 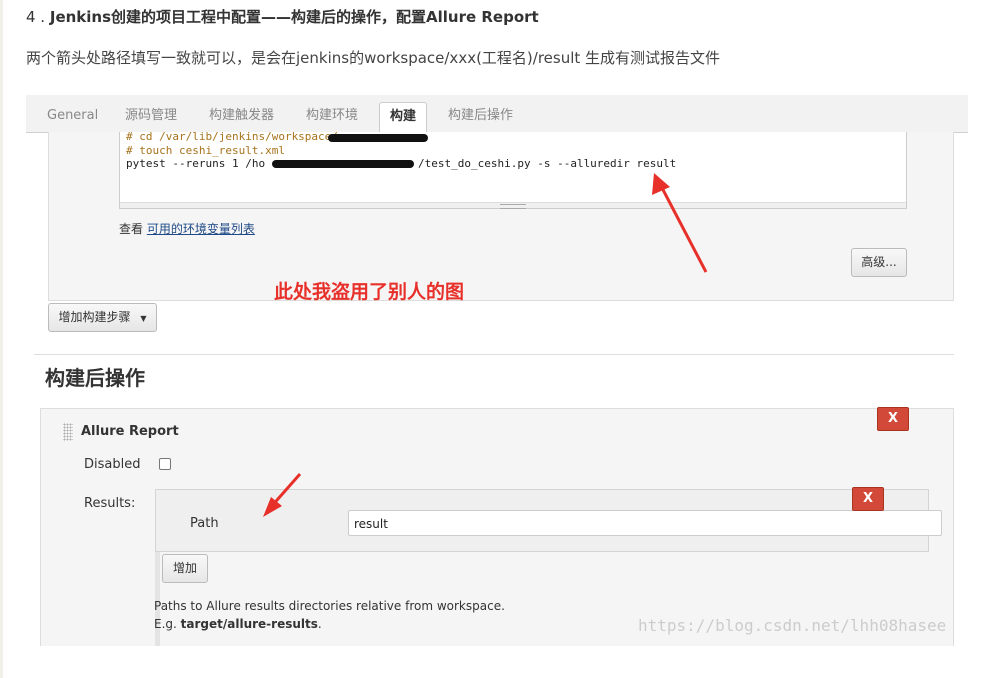 What do you see at coordinates (232, 136) in the screenshot?
I see `code-line-1: # cd /var/lib/jenkins/workspace/` at bounding box center [232, 136].